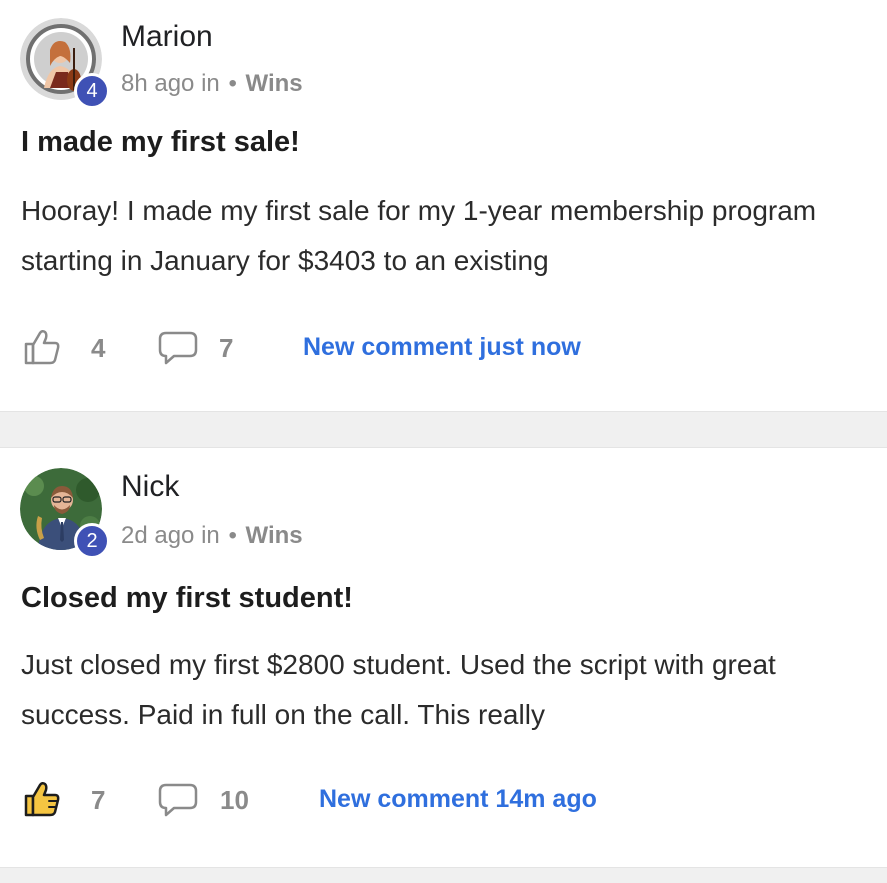 The height and width of the screenshot is (883, 887). I want to click on like-count: 4, so click(98, 348).